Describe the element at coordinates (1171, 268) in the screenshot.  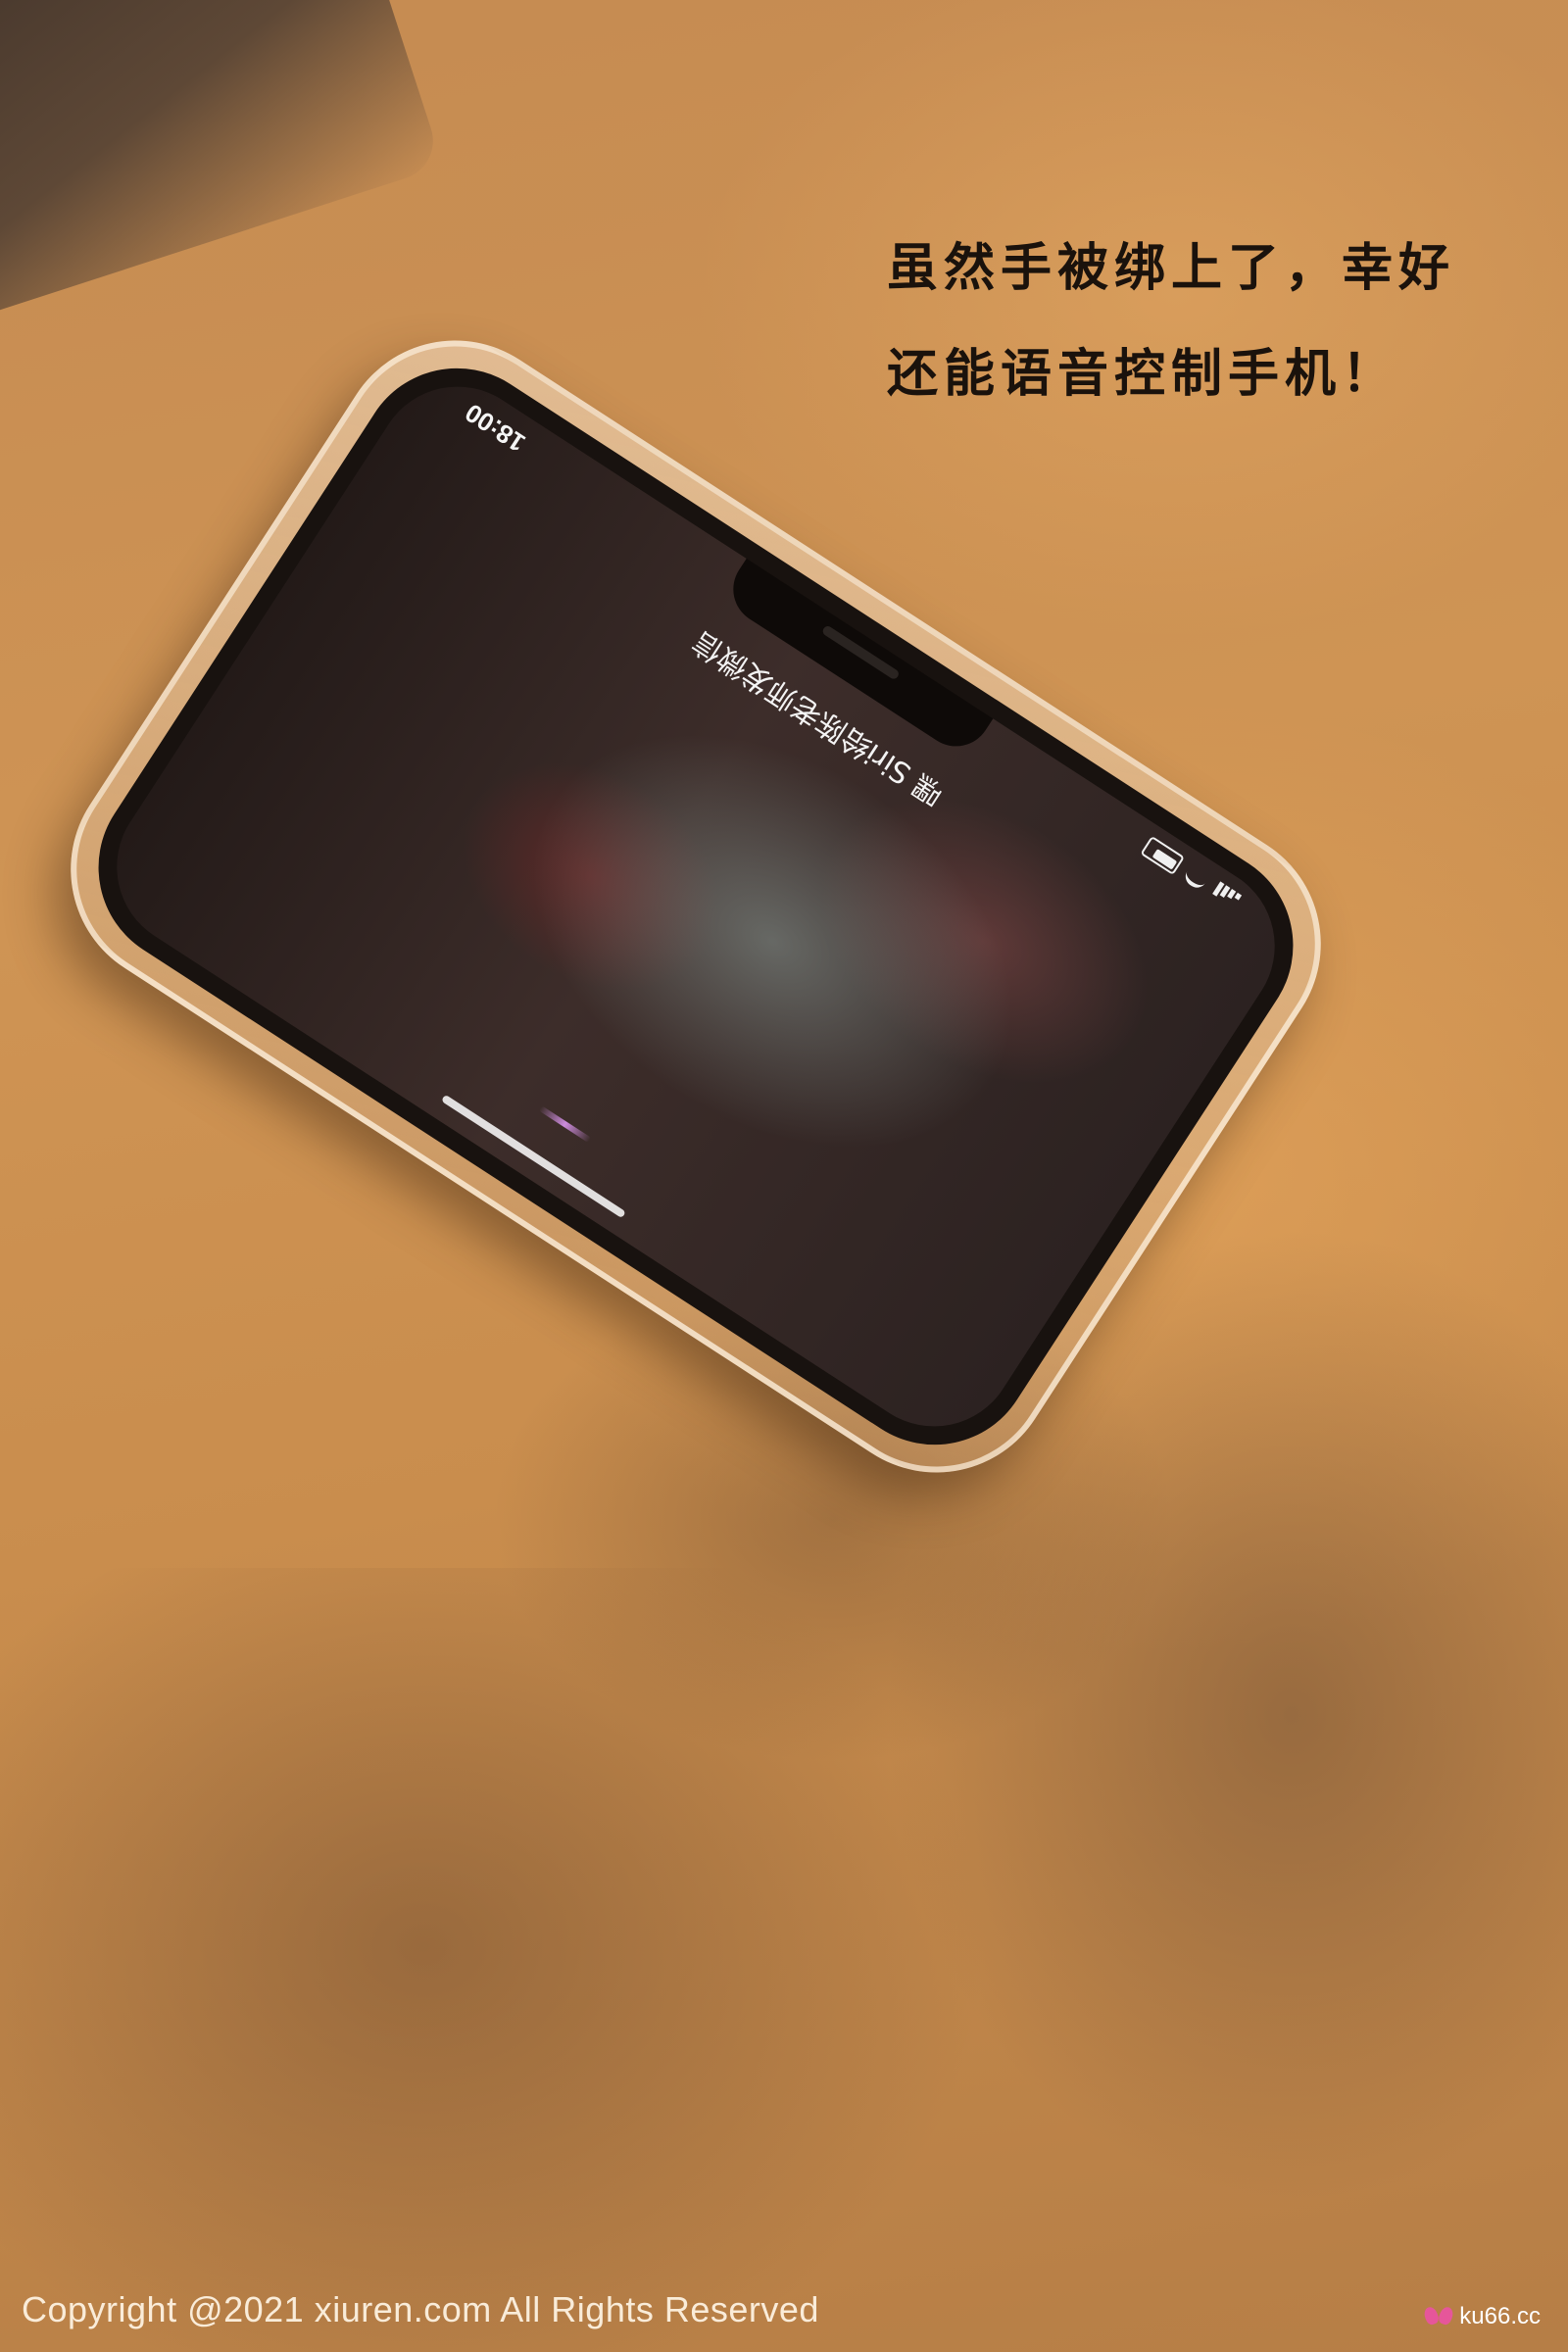
I see `caption-line-1: 虽然手被绑上了，幸好` at that location.